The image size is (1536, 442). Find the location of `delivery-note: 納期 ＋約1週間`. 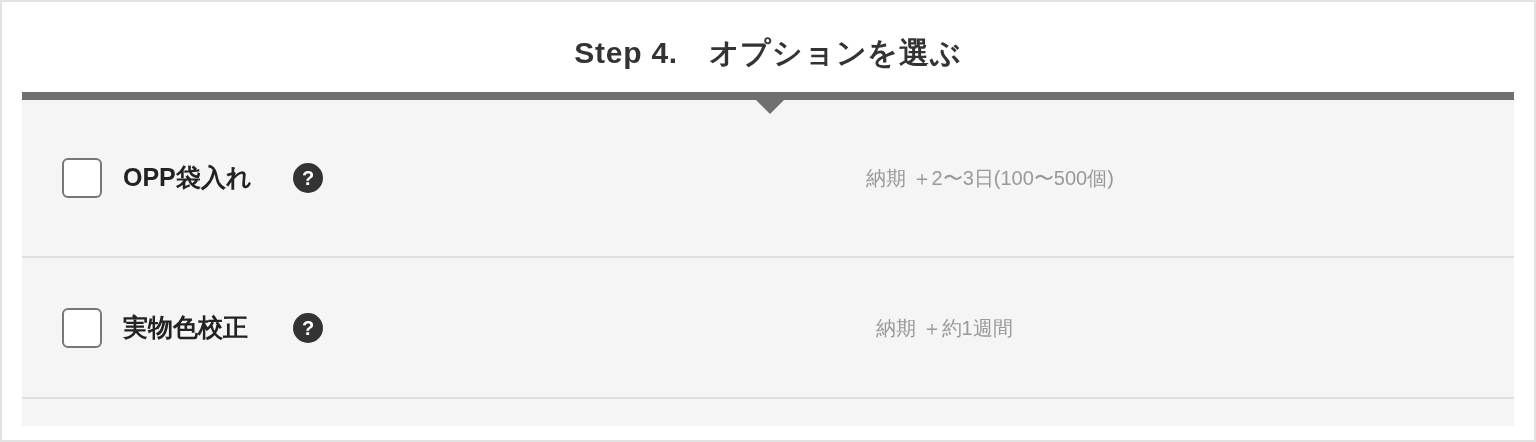

delivery-note: 納期 ＋約1週間 is located at coordinates (944, 328).